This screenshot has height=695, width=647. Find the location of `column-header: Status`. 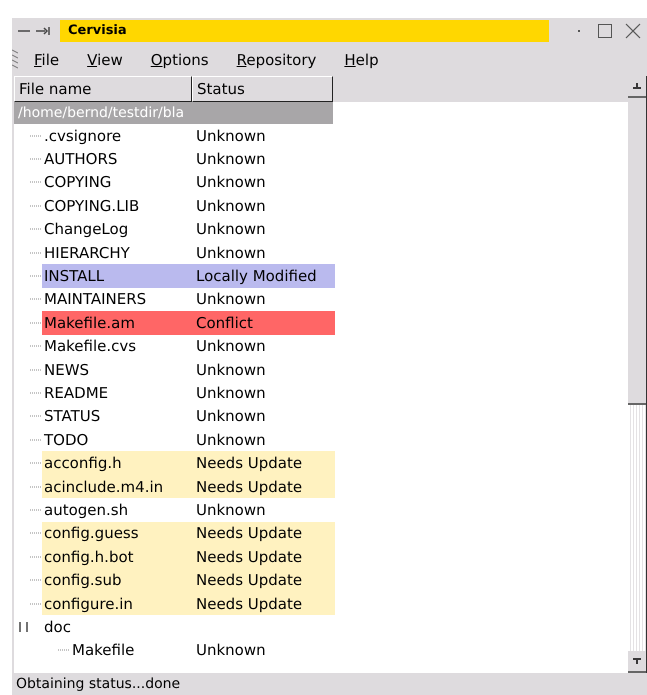

column-header: Status is located at coordinates (262, 89).